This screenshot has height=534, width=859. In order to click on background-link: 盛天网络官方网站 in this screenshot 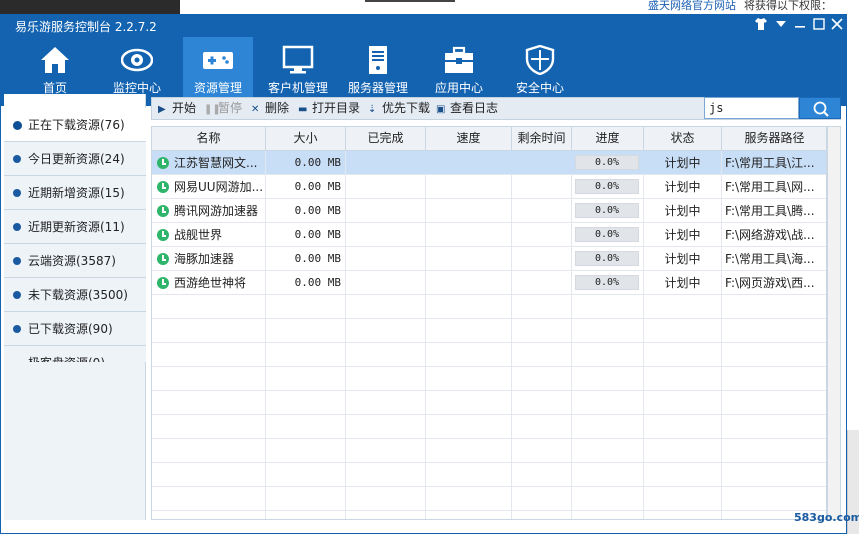, I will do `click(692, 6)`.